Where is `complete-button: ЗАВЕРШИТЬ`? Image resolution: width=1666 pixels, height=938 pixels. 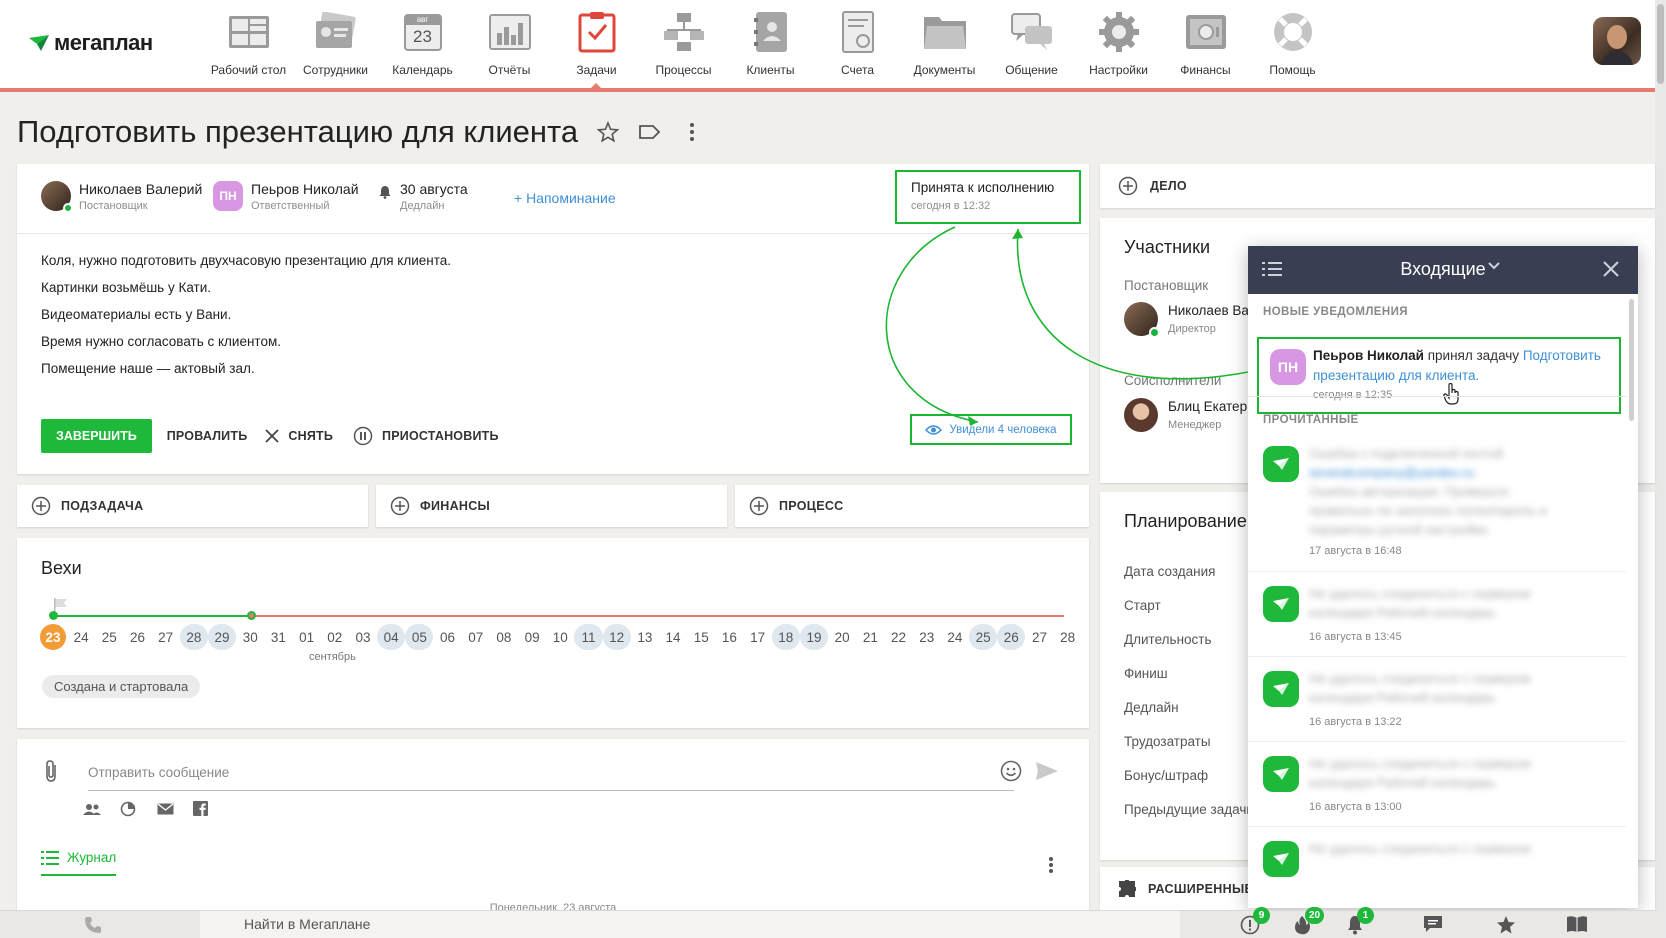
complete-button: ЗАВЕРШИТЬ is located at coordinates (96, 436).